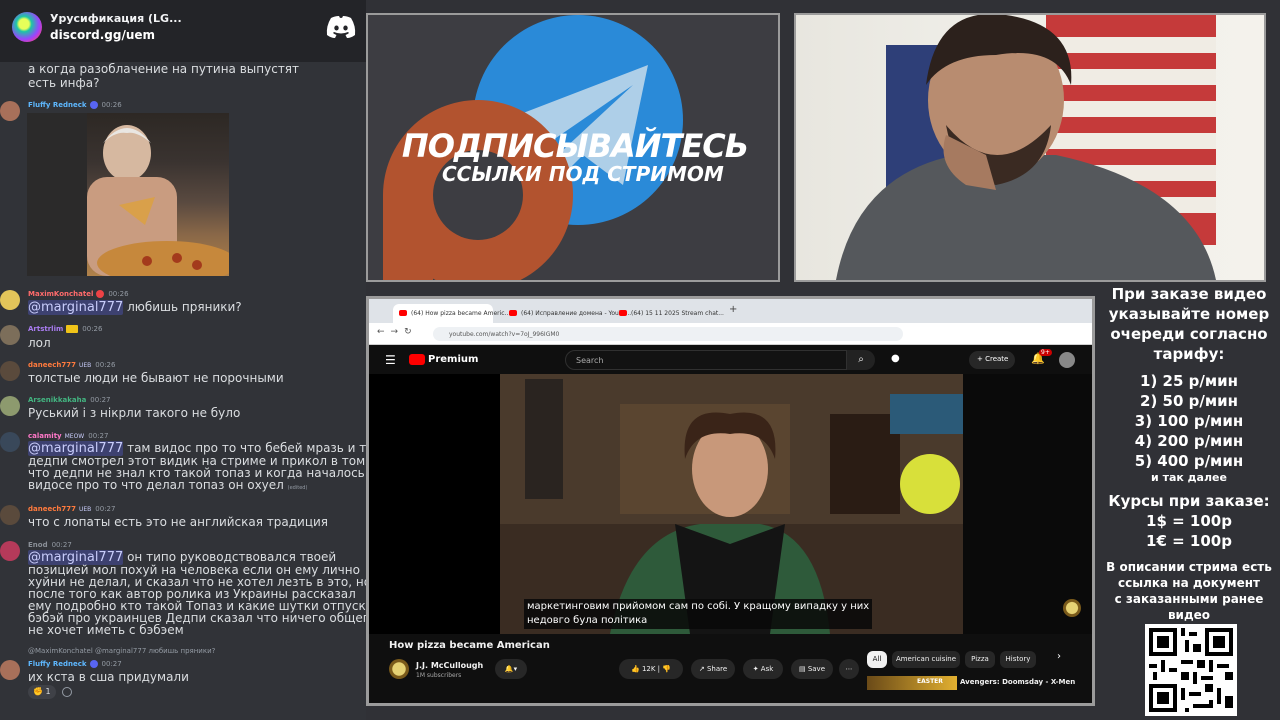  What do you see at coordinates (895, 358) in the screenshot?
I see `microphone-icon: ●` at bounding box center [895, 358].